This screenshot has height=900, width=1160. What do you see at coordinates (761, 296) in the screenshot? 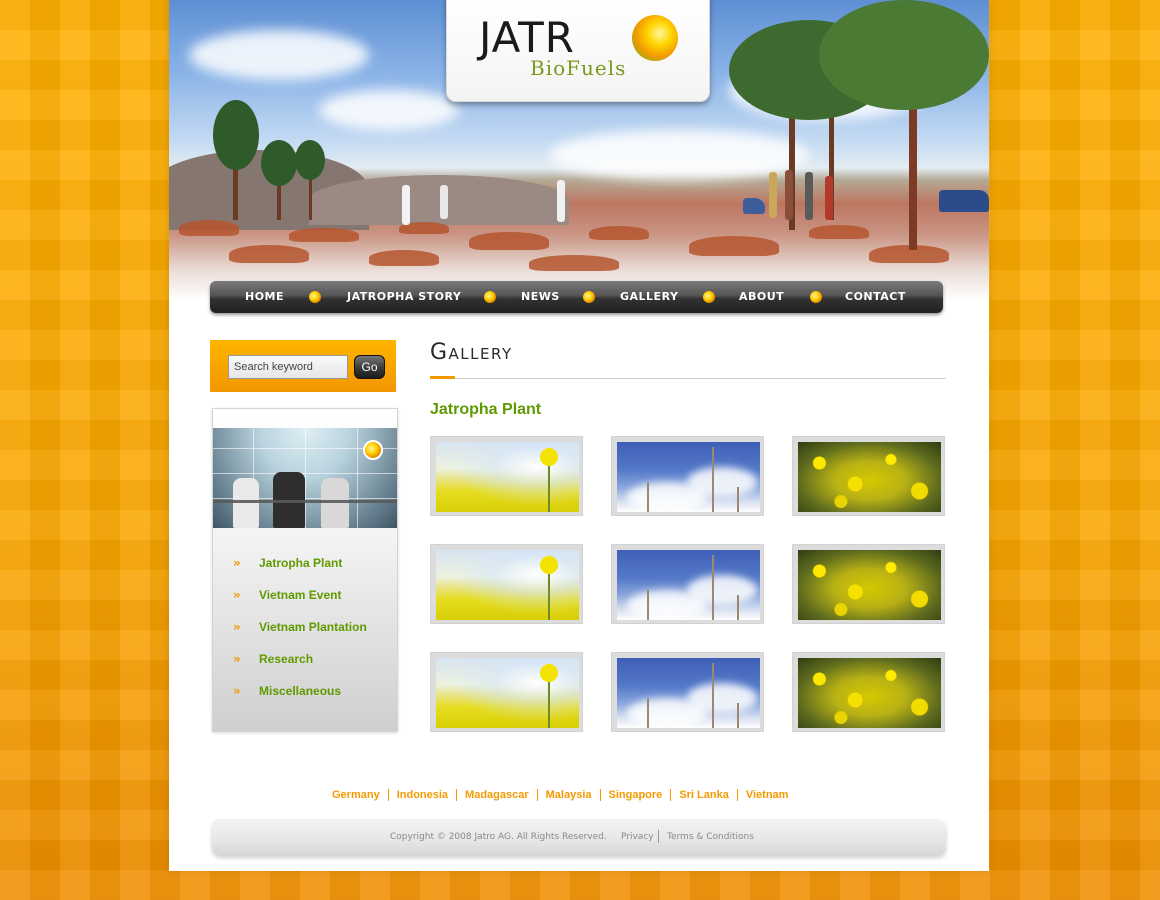
I see `nav-about: ABOUT` at bounding box center [761, 296].